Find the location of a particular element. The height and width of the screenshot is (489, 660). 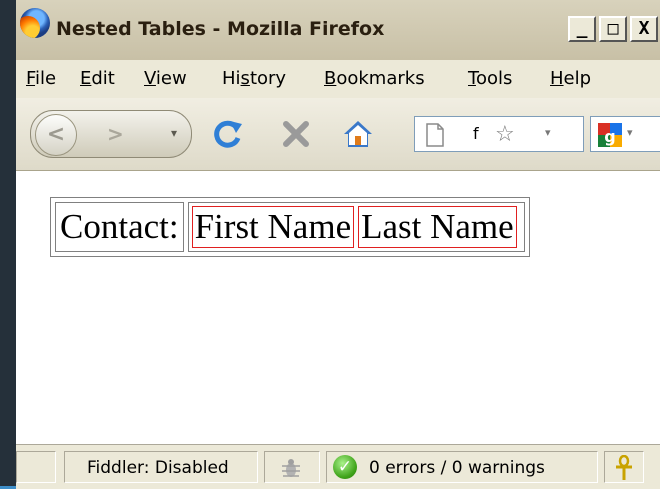

first-name-cell: First Name is located at coordinates (273, 227).